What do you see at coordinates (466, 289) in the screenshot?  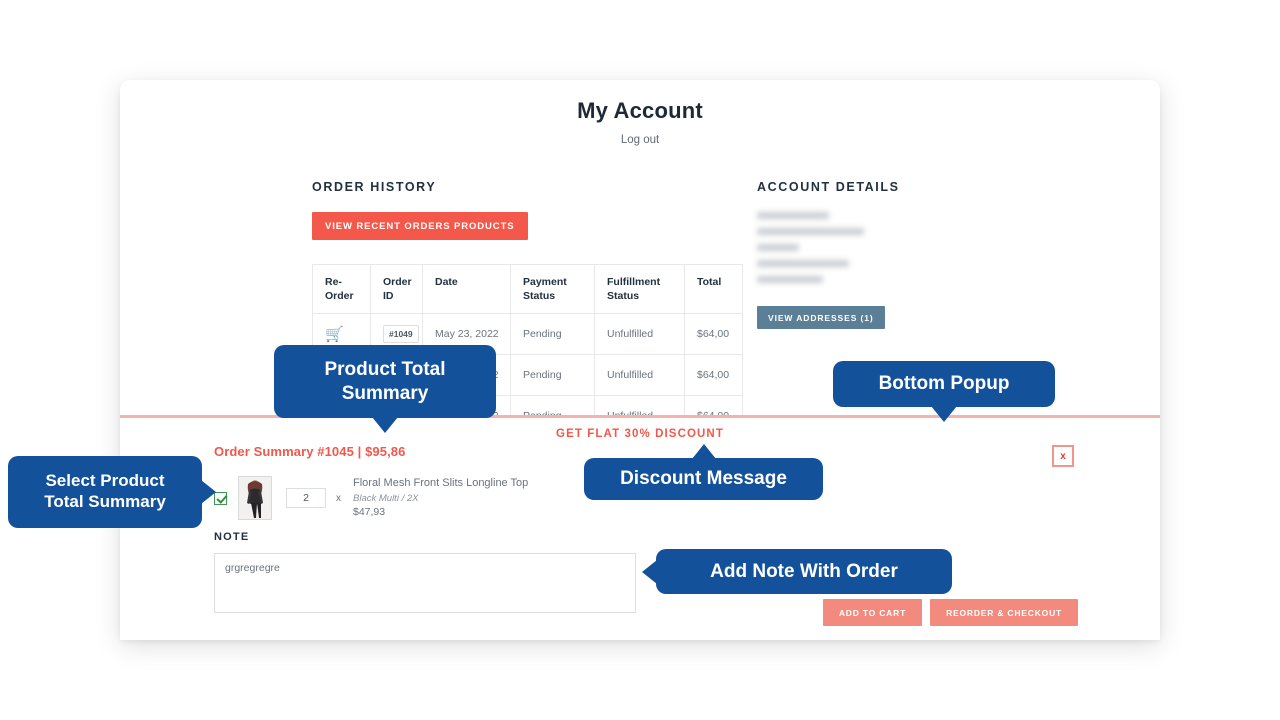 I see `column-header-date: Date` at bounding box center [466, 289].